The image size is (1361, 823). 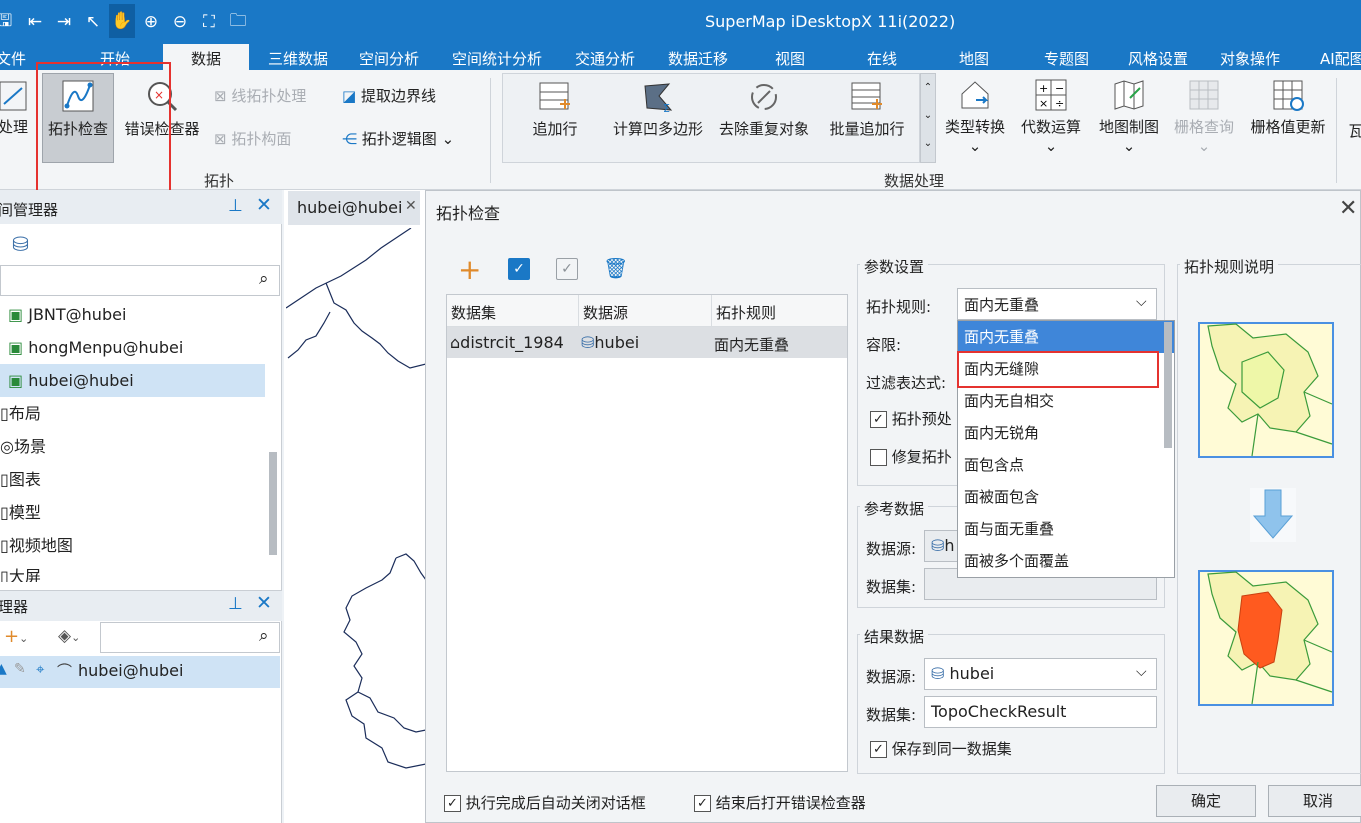 What do you see at coordinates (206, 57) in the screenshot?
I see `tab-data: 数据` at bounding box center [206, 57].